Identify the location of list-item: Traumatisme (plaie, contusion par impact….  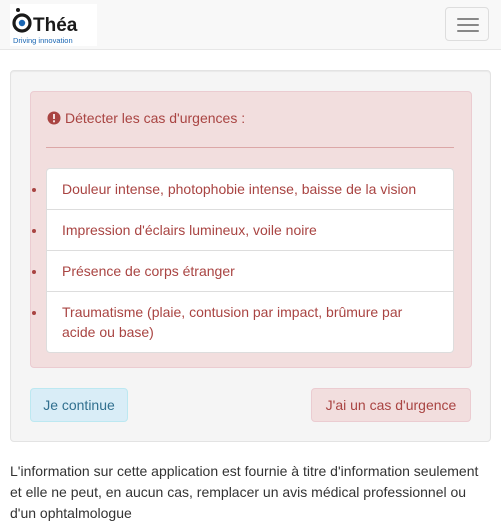
(250, 321).